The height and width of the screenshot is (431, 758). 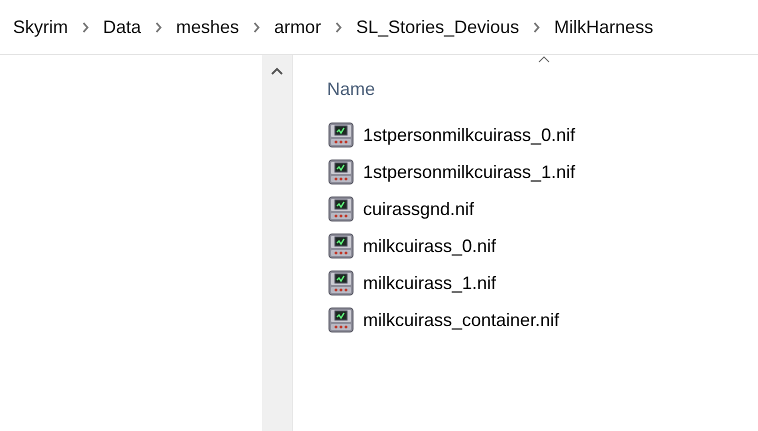 I want to click on breadcrumb-item: Skyrim, so click(x=40, y=27).